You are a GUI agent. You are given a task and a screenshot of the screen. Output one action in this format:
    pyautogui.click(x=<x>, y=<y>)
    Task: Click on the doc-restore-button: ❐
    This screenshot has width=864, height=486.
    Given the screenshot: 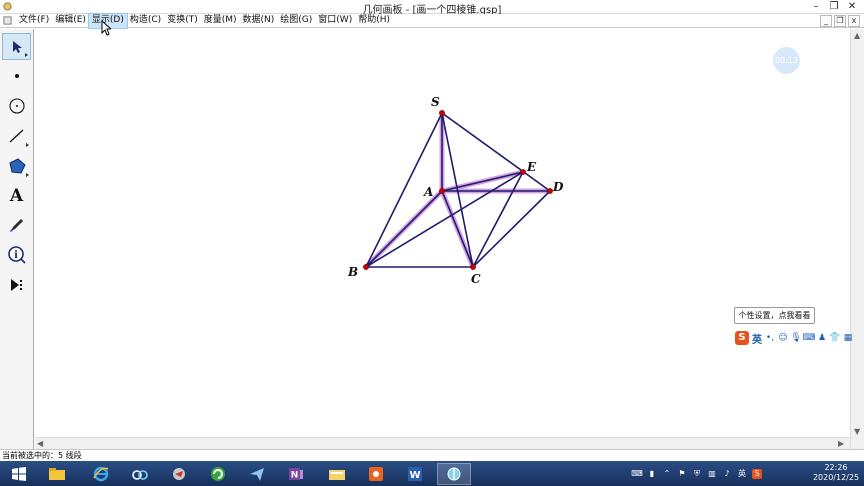 What is the action you would take?
    pyautogui.click(x=840, y=21)
    